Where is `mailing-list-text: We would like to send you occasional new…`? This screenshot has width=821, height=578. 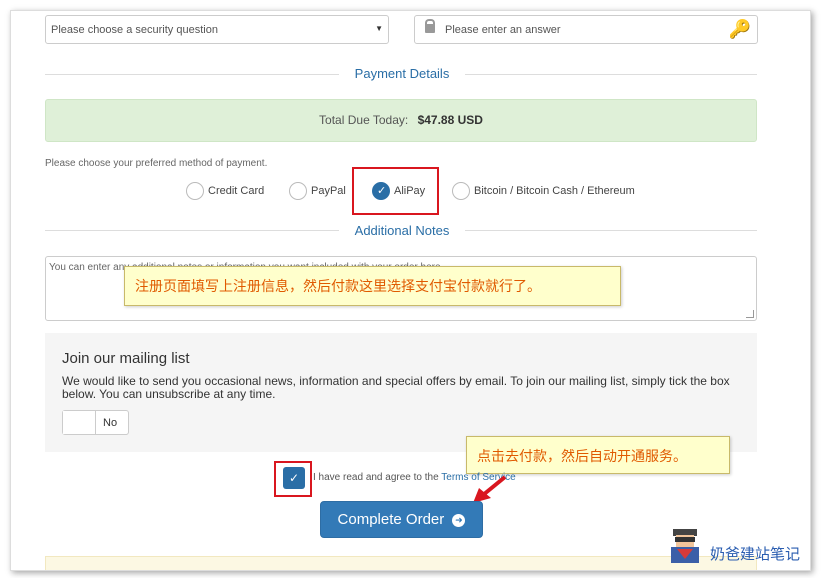 mailing-list-text: We would like to send you occasional new… is located at coordinates (396, 387).